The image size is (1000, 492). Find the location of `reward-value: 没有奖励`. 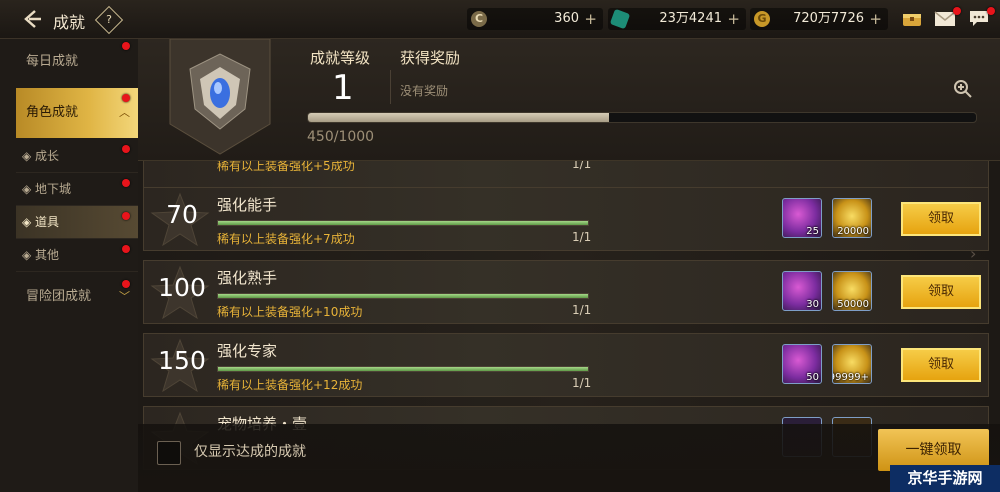

reward-value: 没有奖励 is located at coordinates (424, 91).